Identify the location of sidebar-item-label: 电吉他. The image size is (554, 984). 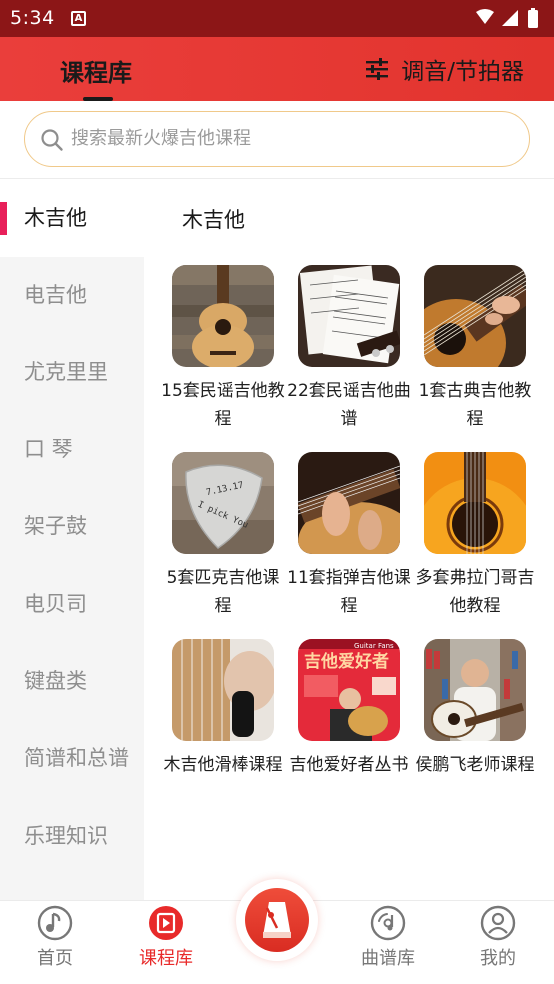
(55, 295).